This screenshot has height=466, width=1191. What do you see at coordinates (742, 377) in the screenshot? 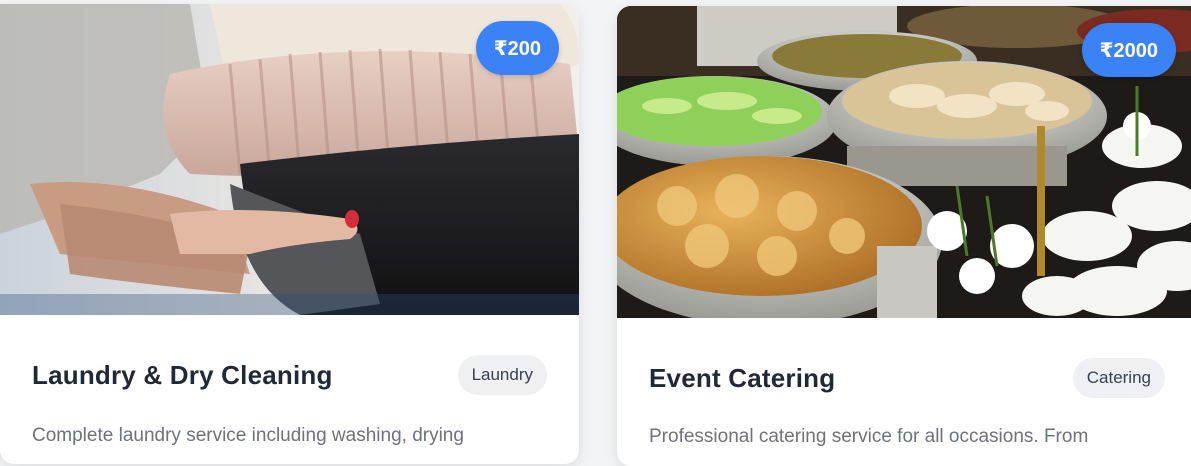
I see `service-title: Event Catering` at bounding box center [742, 377].